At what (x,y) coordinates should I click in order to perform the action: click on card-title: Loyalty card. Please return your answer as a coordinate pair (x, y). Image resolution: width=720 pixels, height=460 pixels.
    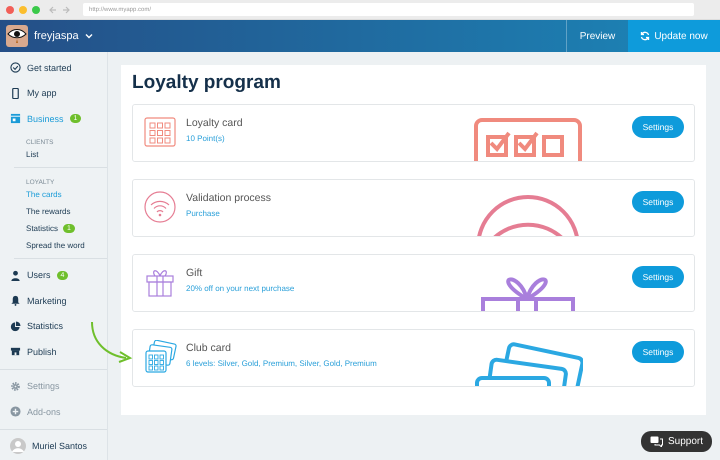
    Looking at the image, I should click on (215, 123).